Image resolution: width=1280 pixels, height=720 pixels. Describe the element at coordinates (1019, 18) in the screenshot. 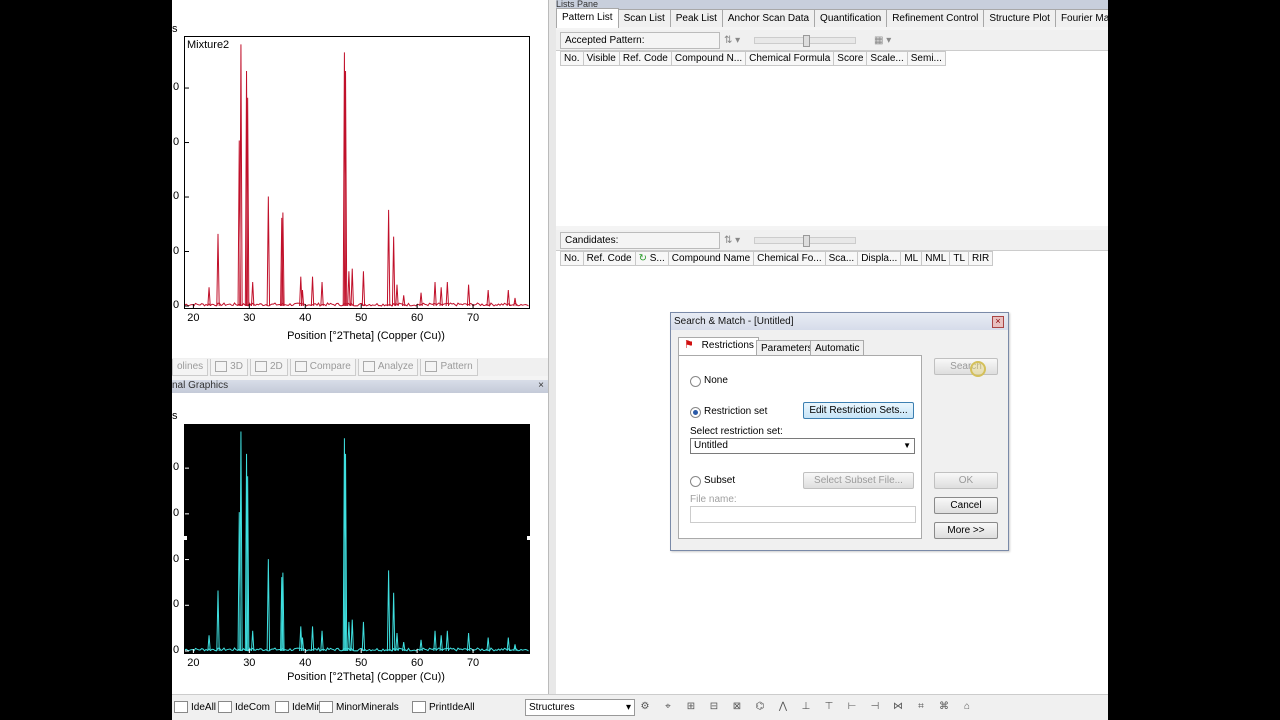

I see `tab-structure-plot: Structure Plot` at that location.